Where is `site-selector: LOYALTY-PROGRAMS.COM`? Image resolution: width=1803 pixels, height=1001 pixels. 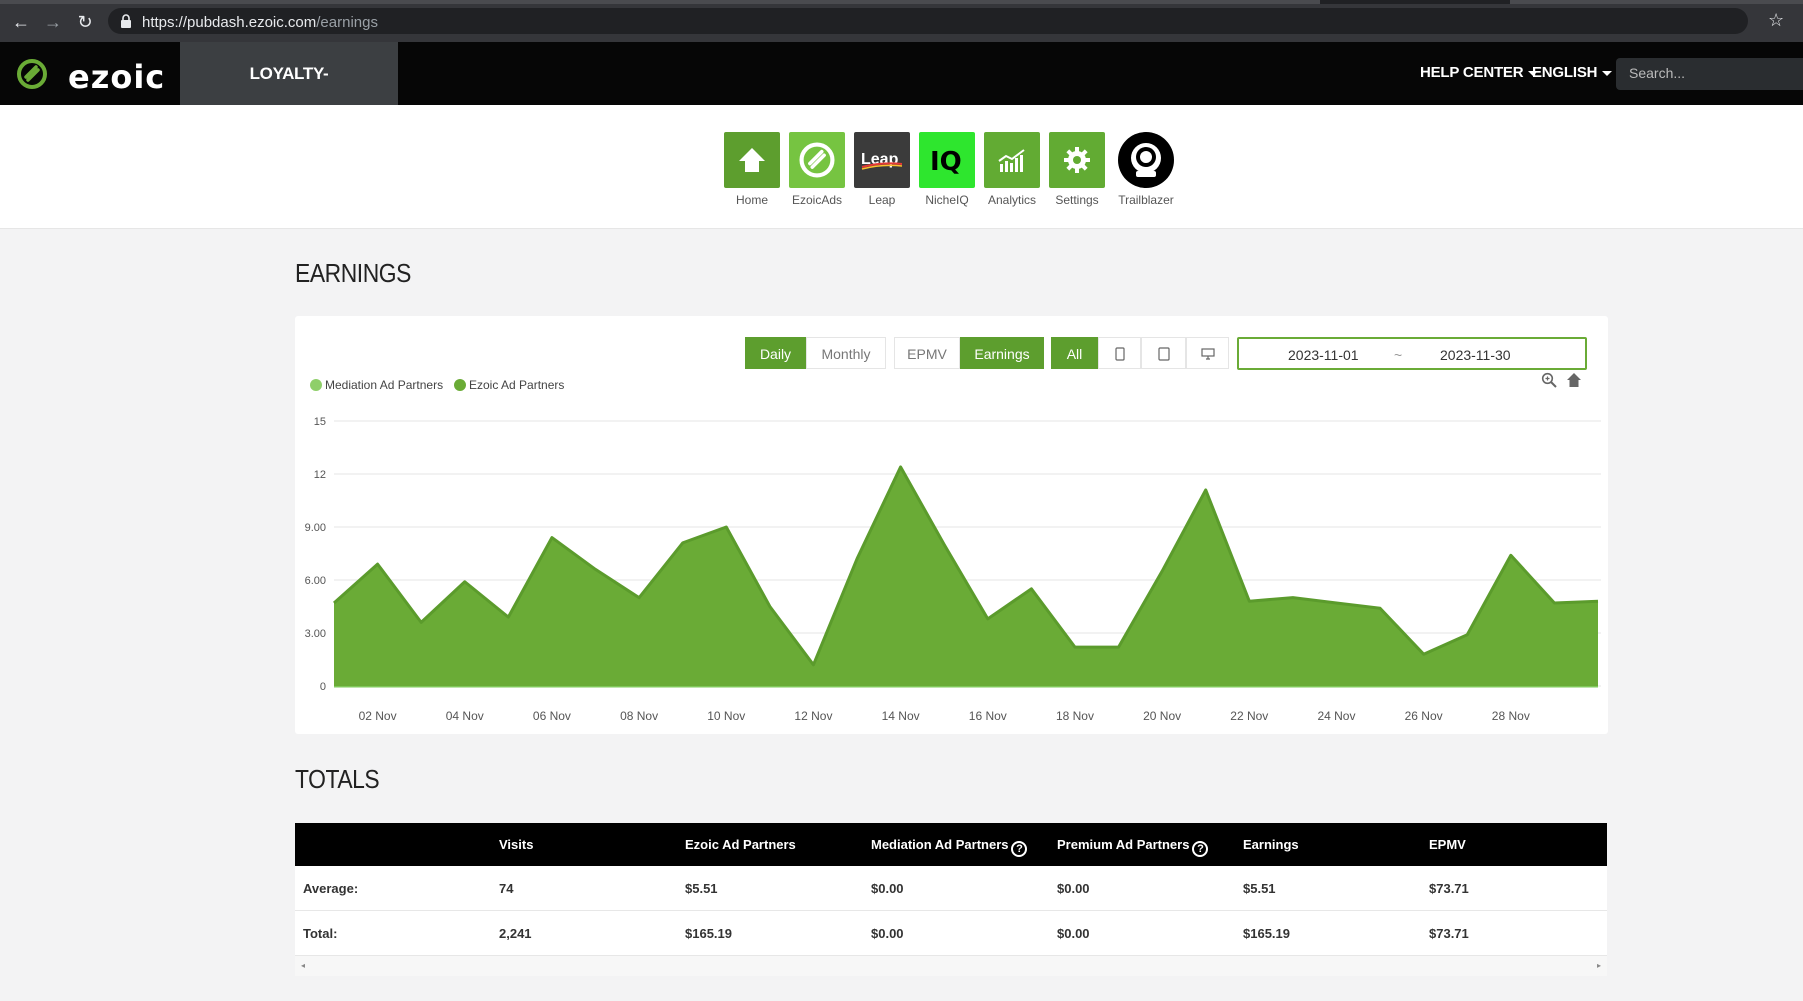
site-selector: LOYALTY-PROGRAMS.COM is located at coordinates (289, 94).